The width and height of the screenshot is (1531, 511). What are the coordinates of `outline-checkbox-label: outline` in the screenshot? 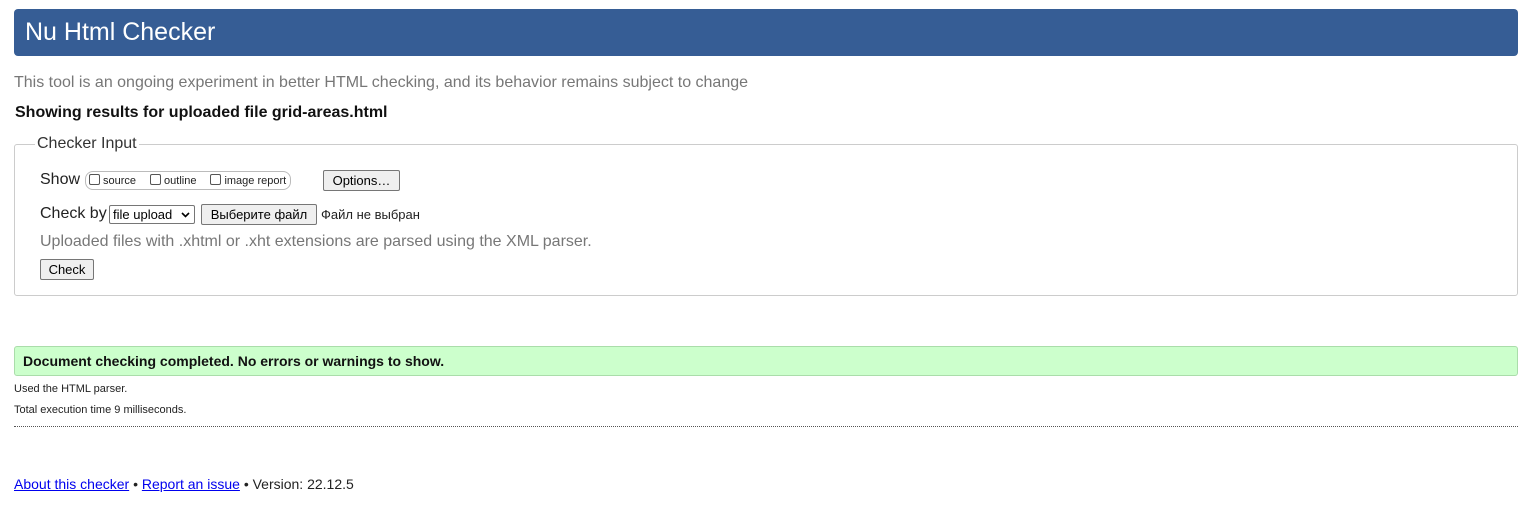 It's located at (180, 180).